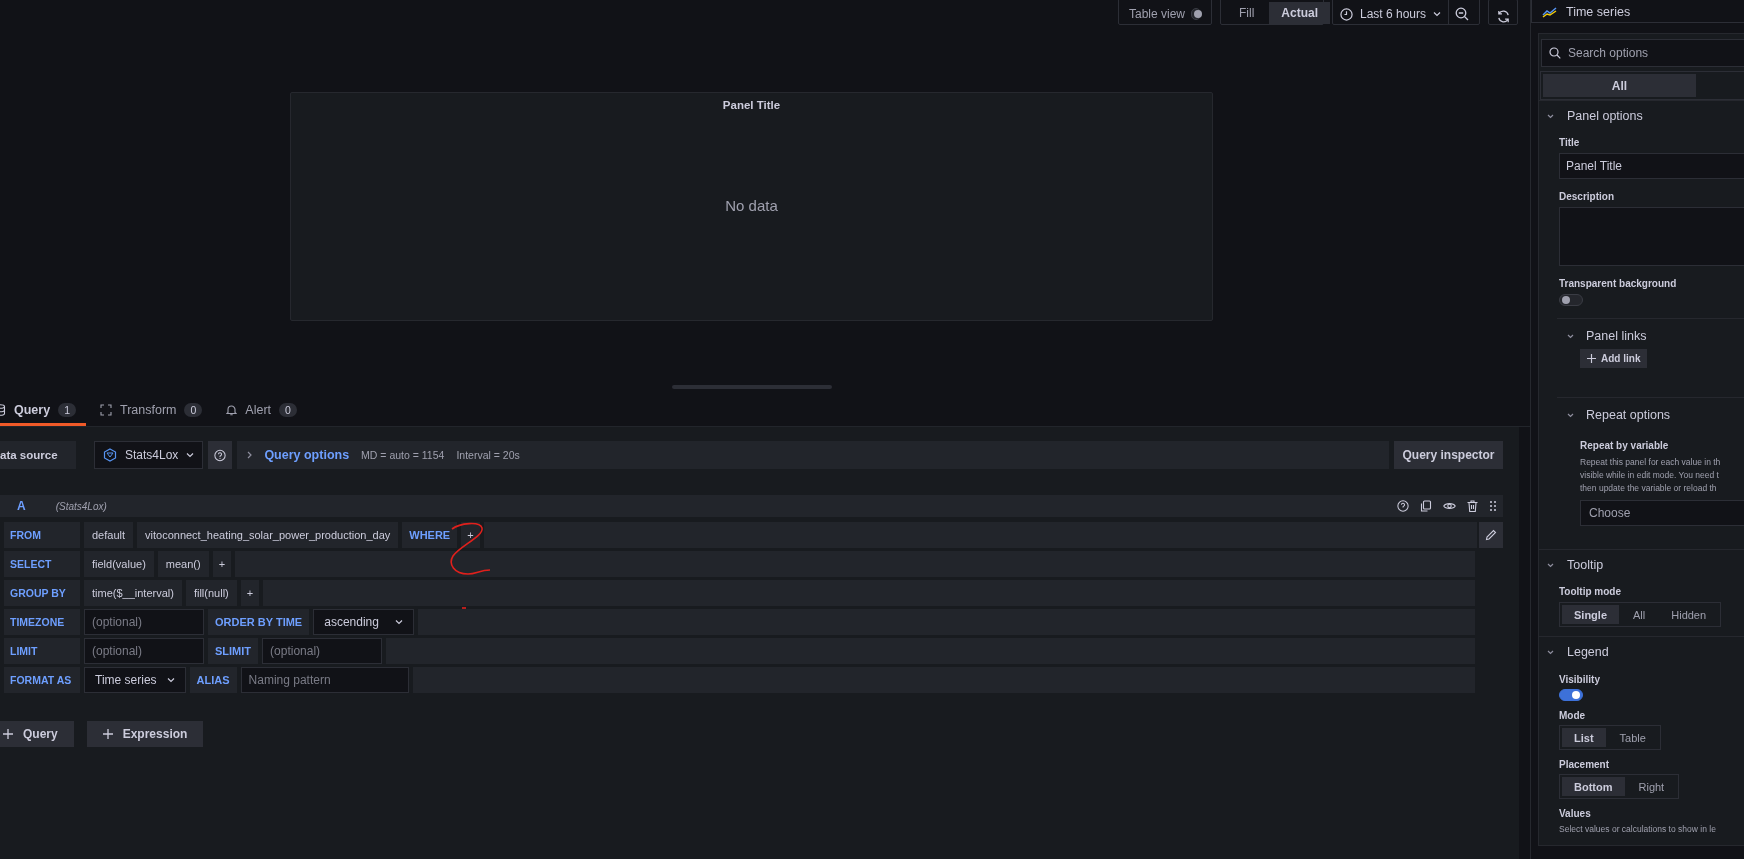  Describe the element at coordinates (1689, 614) in the screenshot. I see `segment-option: Hidden` at that location.